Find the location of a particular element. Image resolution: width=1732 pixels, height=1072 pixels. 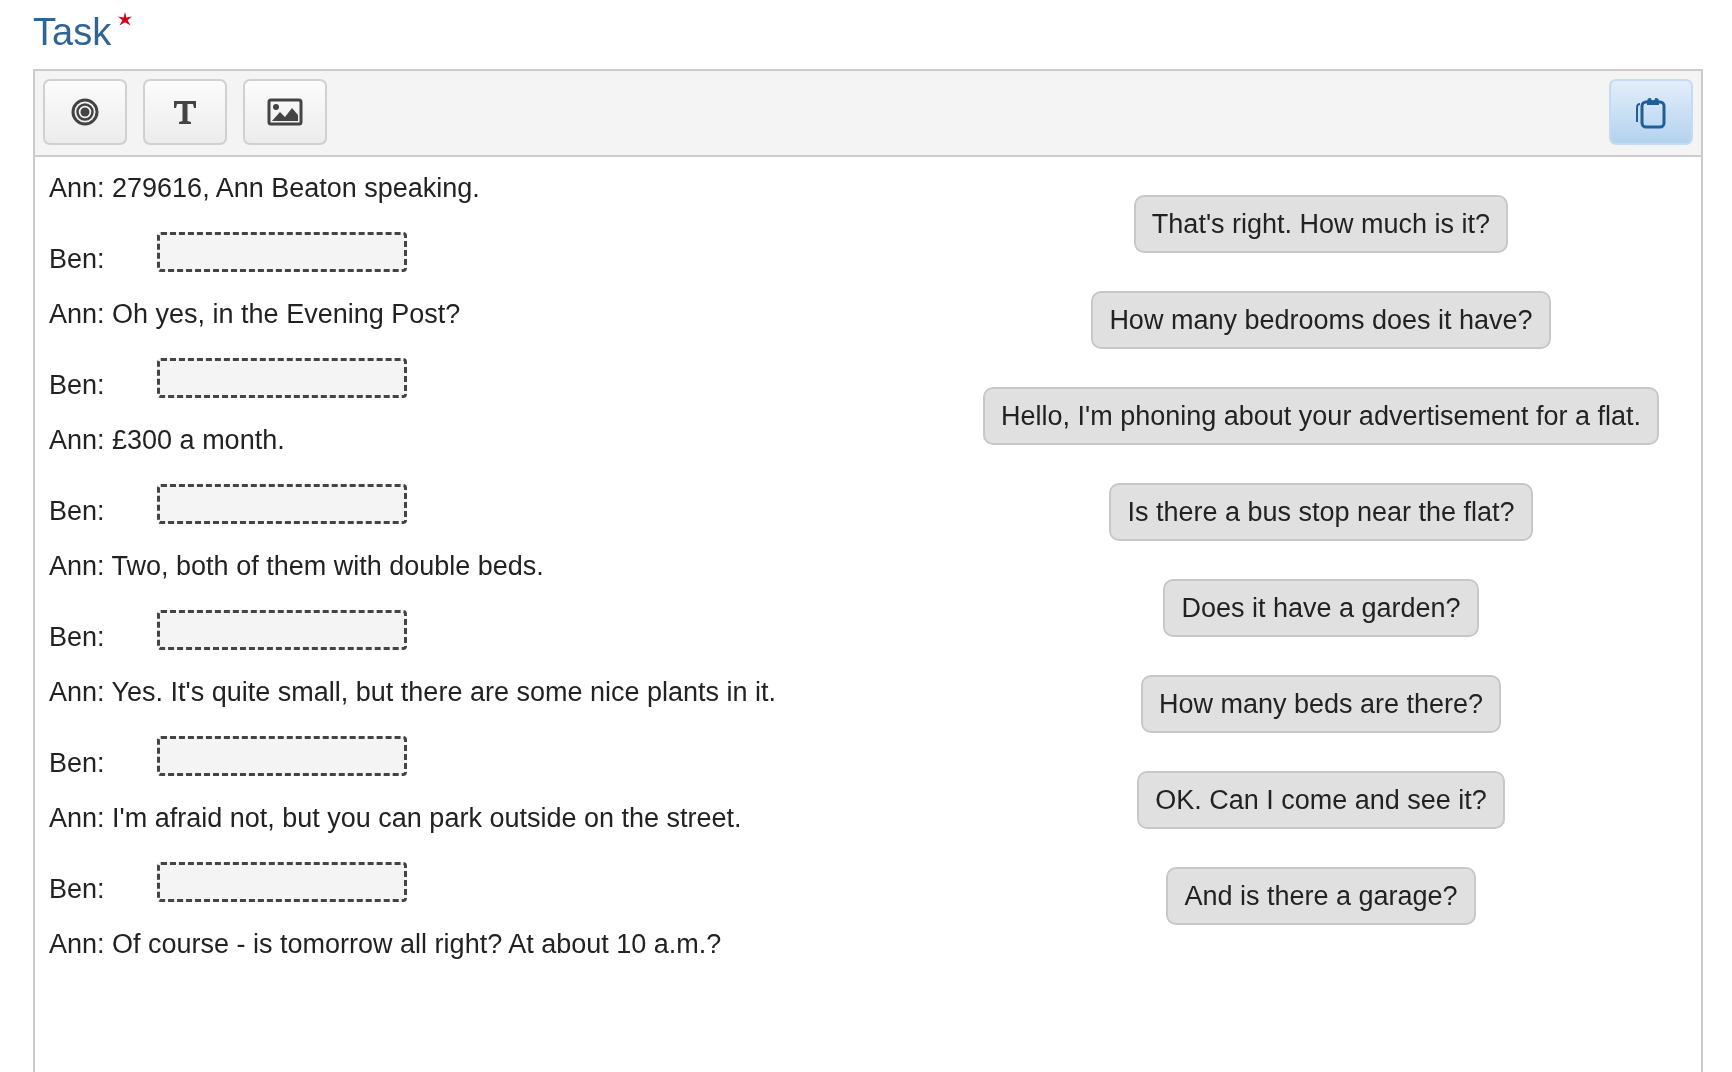

answer-tile: How many beds are there? is located at coordinates (1321, 704).